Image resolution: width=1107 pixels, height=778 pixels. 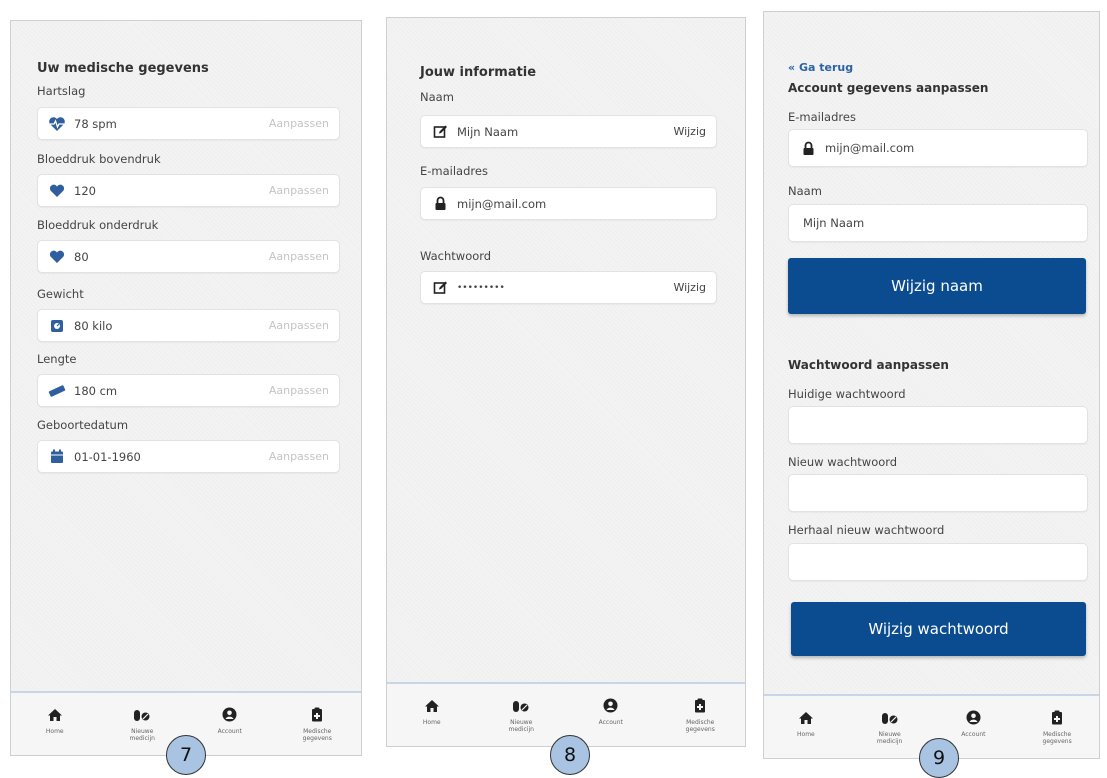 I want to click on edit-password-link: Wijzig, so click(x=689, y=287).